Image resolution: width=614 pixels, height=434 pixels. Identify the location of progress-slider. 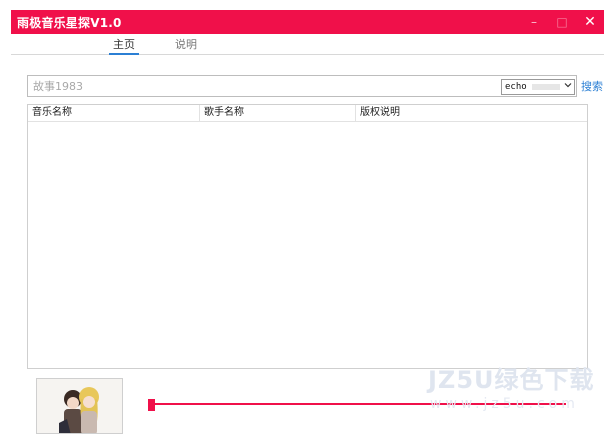
(358, 404).